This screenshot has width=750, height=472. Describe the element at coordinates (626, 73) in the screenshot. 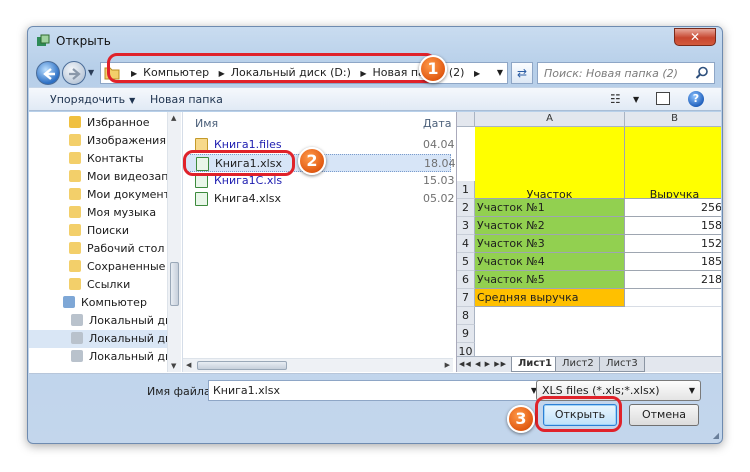

I see `search-input: Поиск: Новая папка (2)` at that location.